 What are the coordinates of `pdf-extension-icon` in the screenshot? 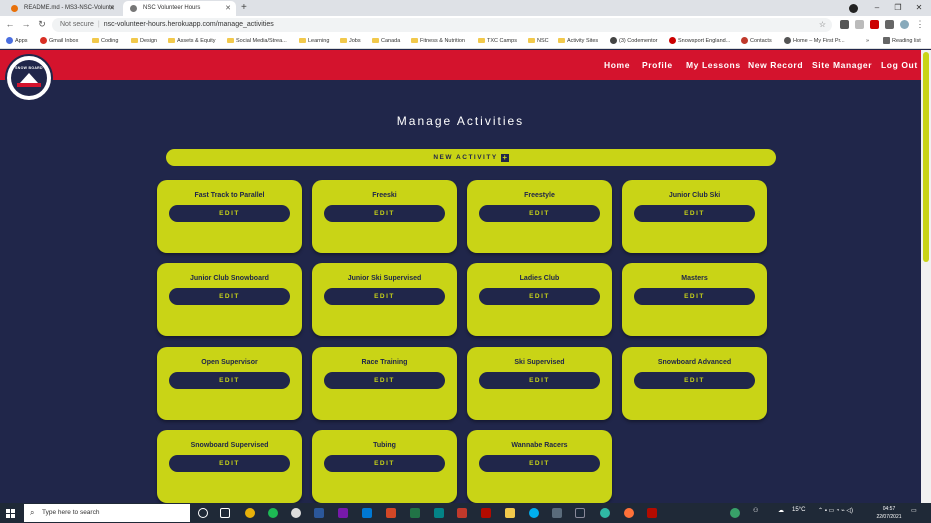 It's located at (874, 24).